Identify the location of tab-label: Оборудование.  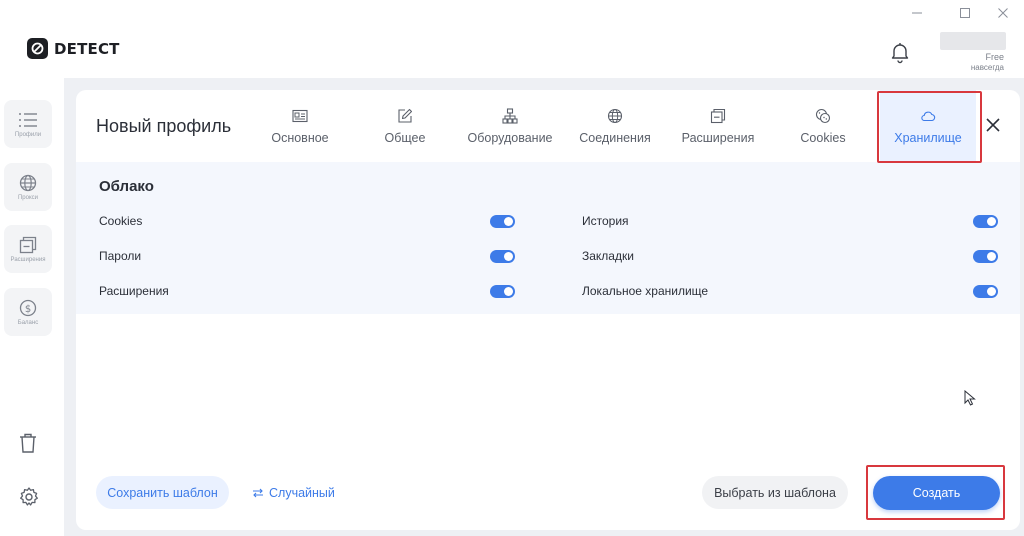
(510, 137).